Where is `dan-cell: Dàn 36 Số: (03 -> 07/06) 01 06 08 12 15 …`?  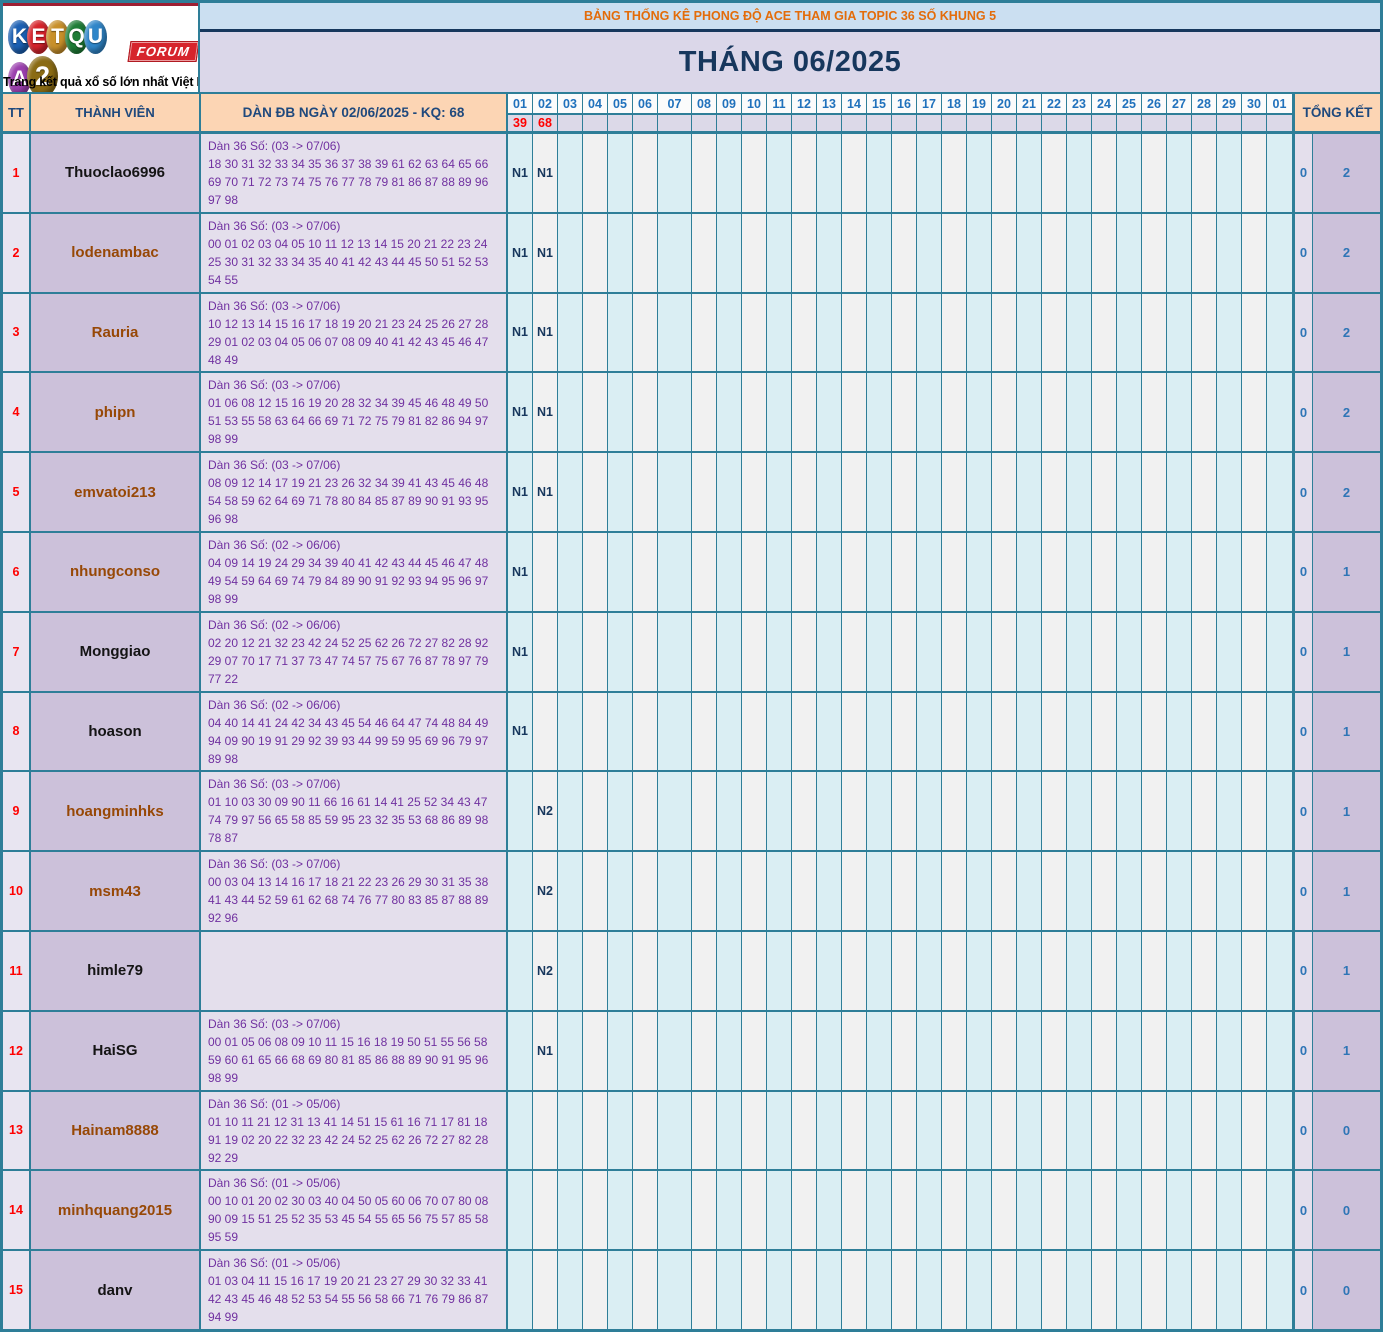
dan-cell: Dàn 36 Số: (03 -> 07/06) 01 06 08 12 15 … is located at coordinates (354, 412).